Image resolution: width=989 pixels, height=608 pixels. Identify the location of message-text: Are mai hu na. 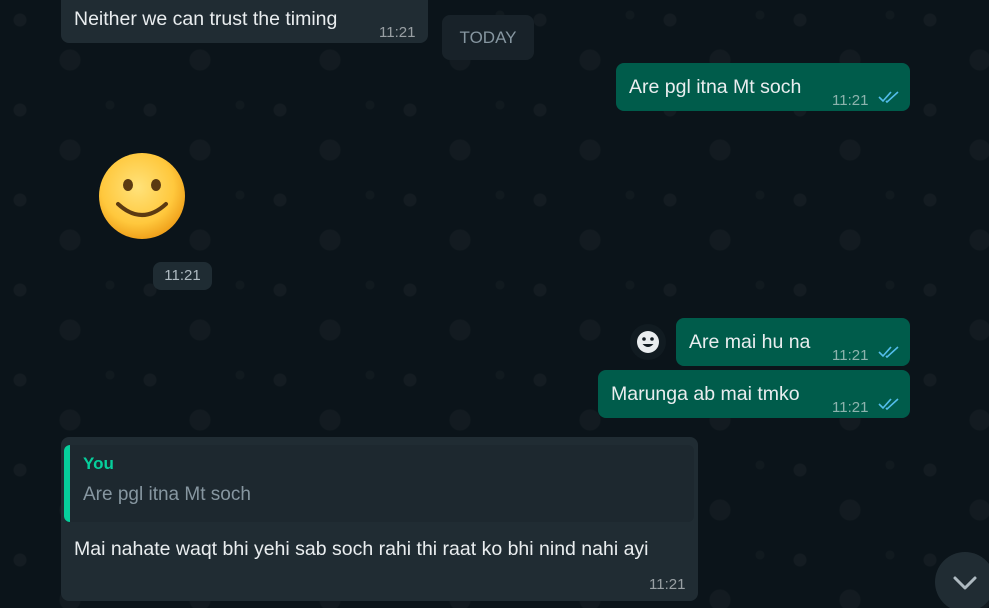
(750, 342).